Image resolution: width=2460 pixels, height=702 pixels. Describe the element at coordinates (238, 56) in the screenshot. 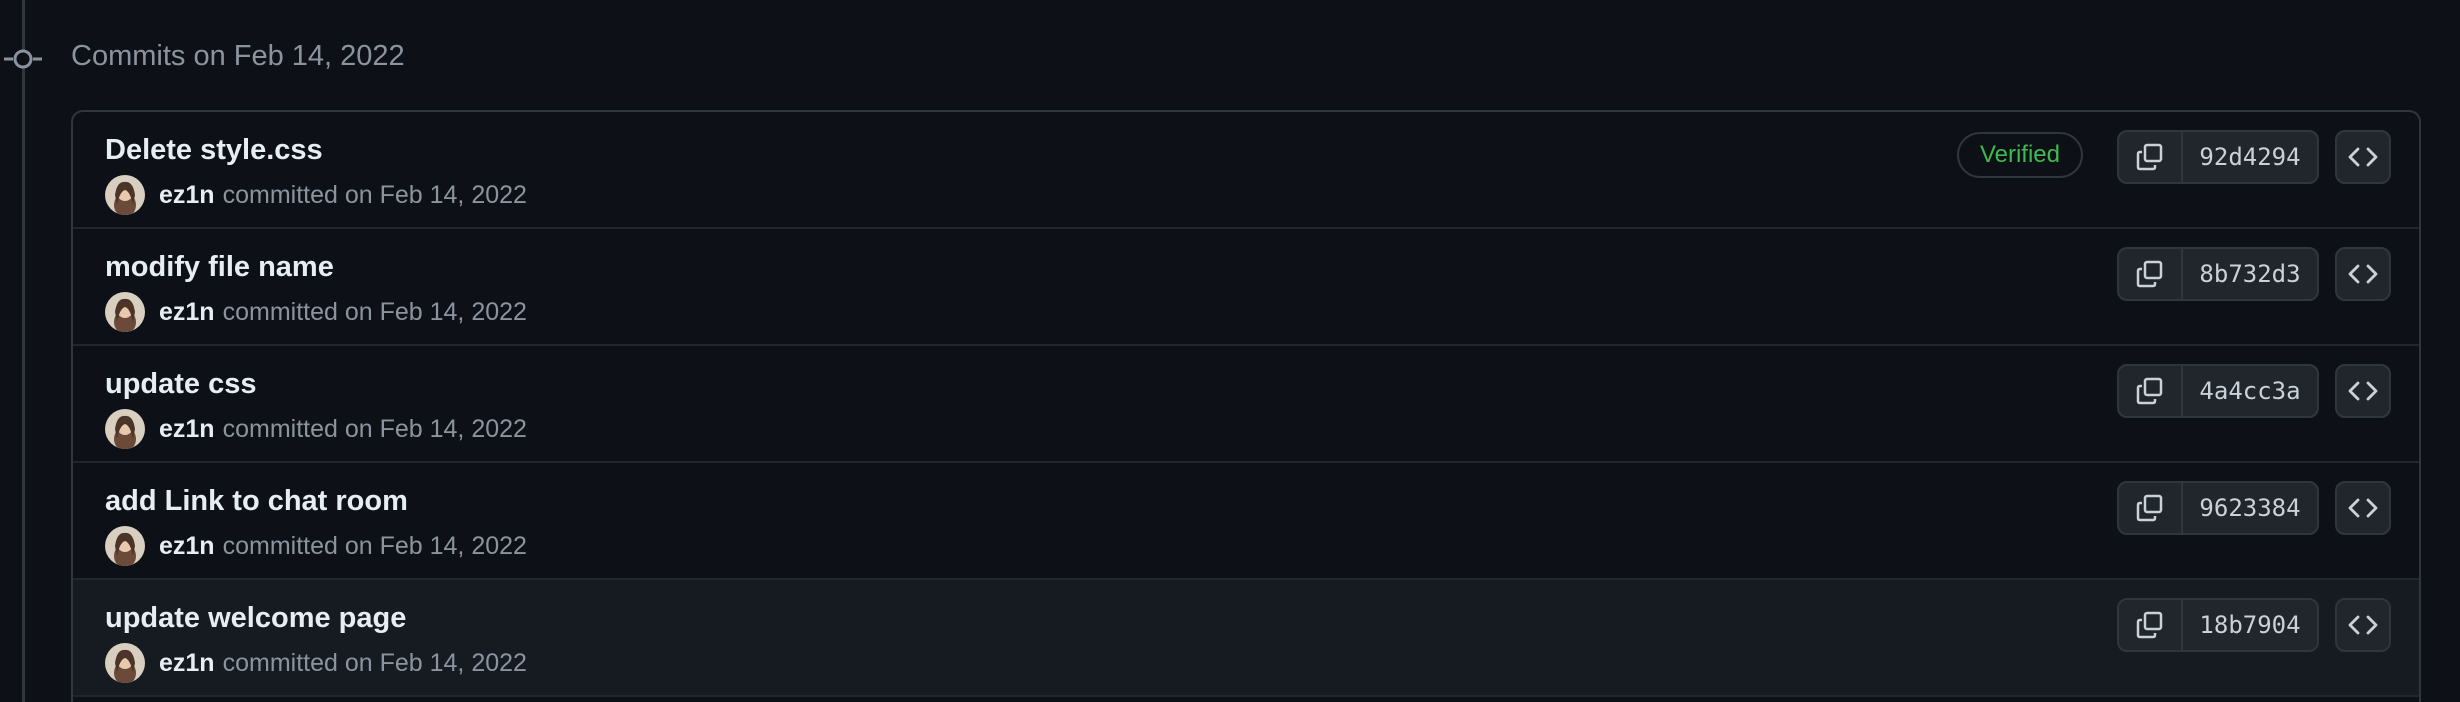

I see `commit-group-title: Commits on Feb 14, 2022` at that location.